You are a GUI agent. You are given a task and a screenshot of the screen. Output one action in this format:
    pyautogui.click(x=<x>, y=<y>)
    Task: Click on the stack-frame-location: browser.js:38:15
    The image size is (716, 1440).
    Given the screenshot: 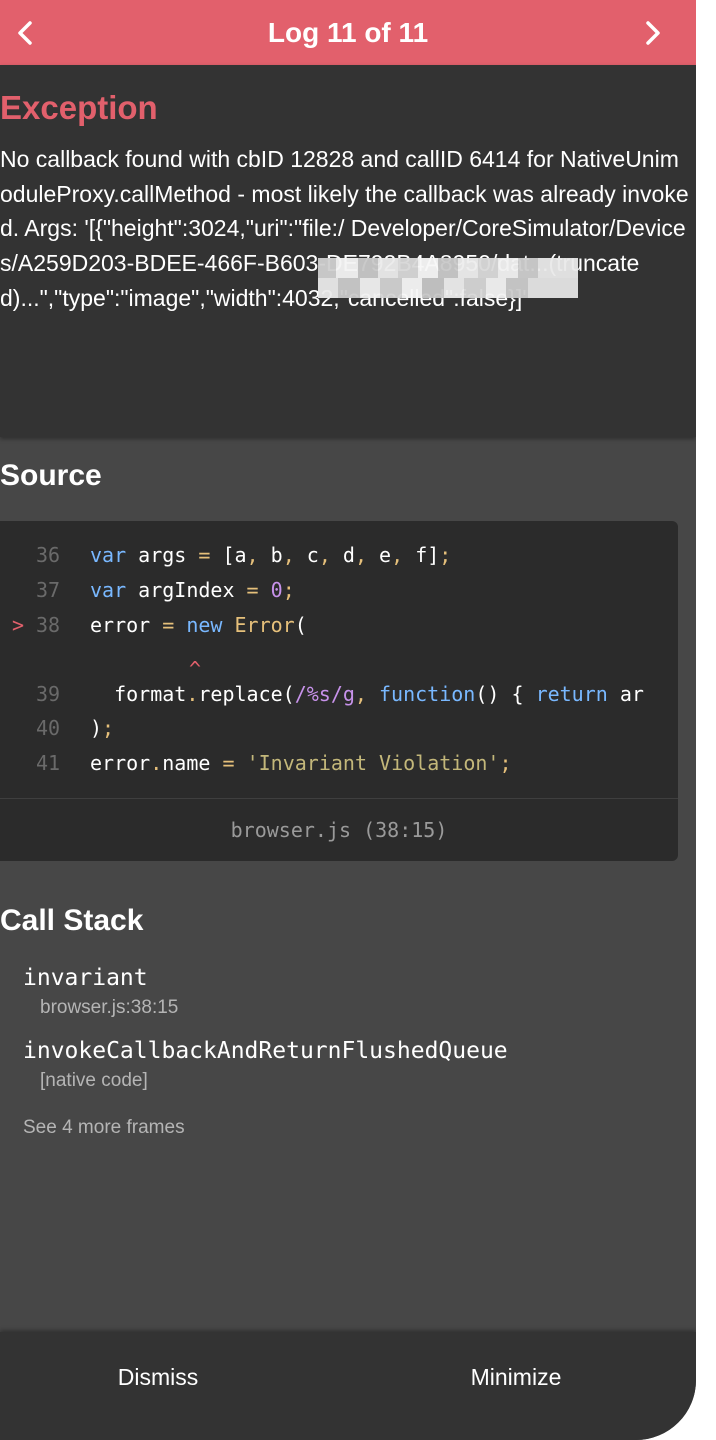 What is the action you would take?
    pyautogui.click(x=109, y=1007)
    